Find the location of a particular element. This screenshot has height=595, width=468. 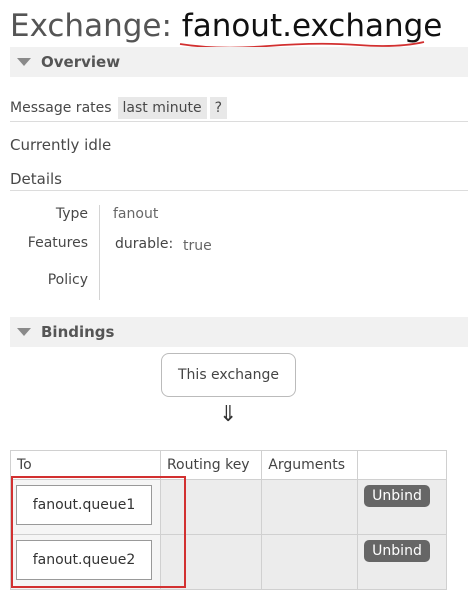

message-rates-row: Message rates last minute ? is located at coordinates (120, 108).